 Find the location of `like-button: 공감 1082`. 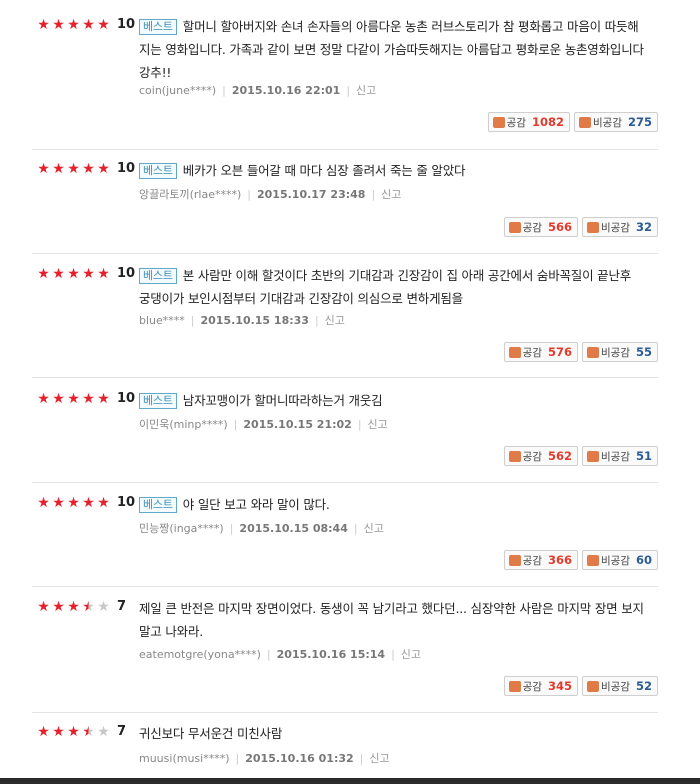

like-button: 공감 1082 is located at coordinates (528, 122).